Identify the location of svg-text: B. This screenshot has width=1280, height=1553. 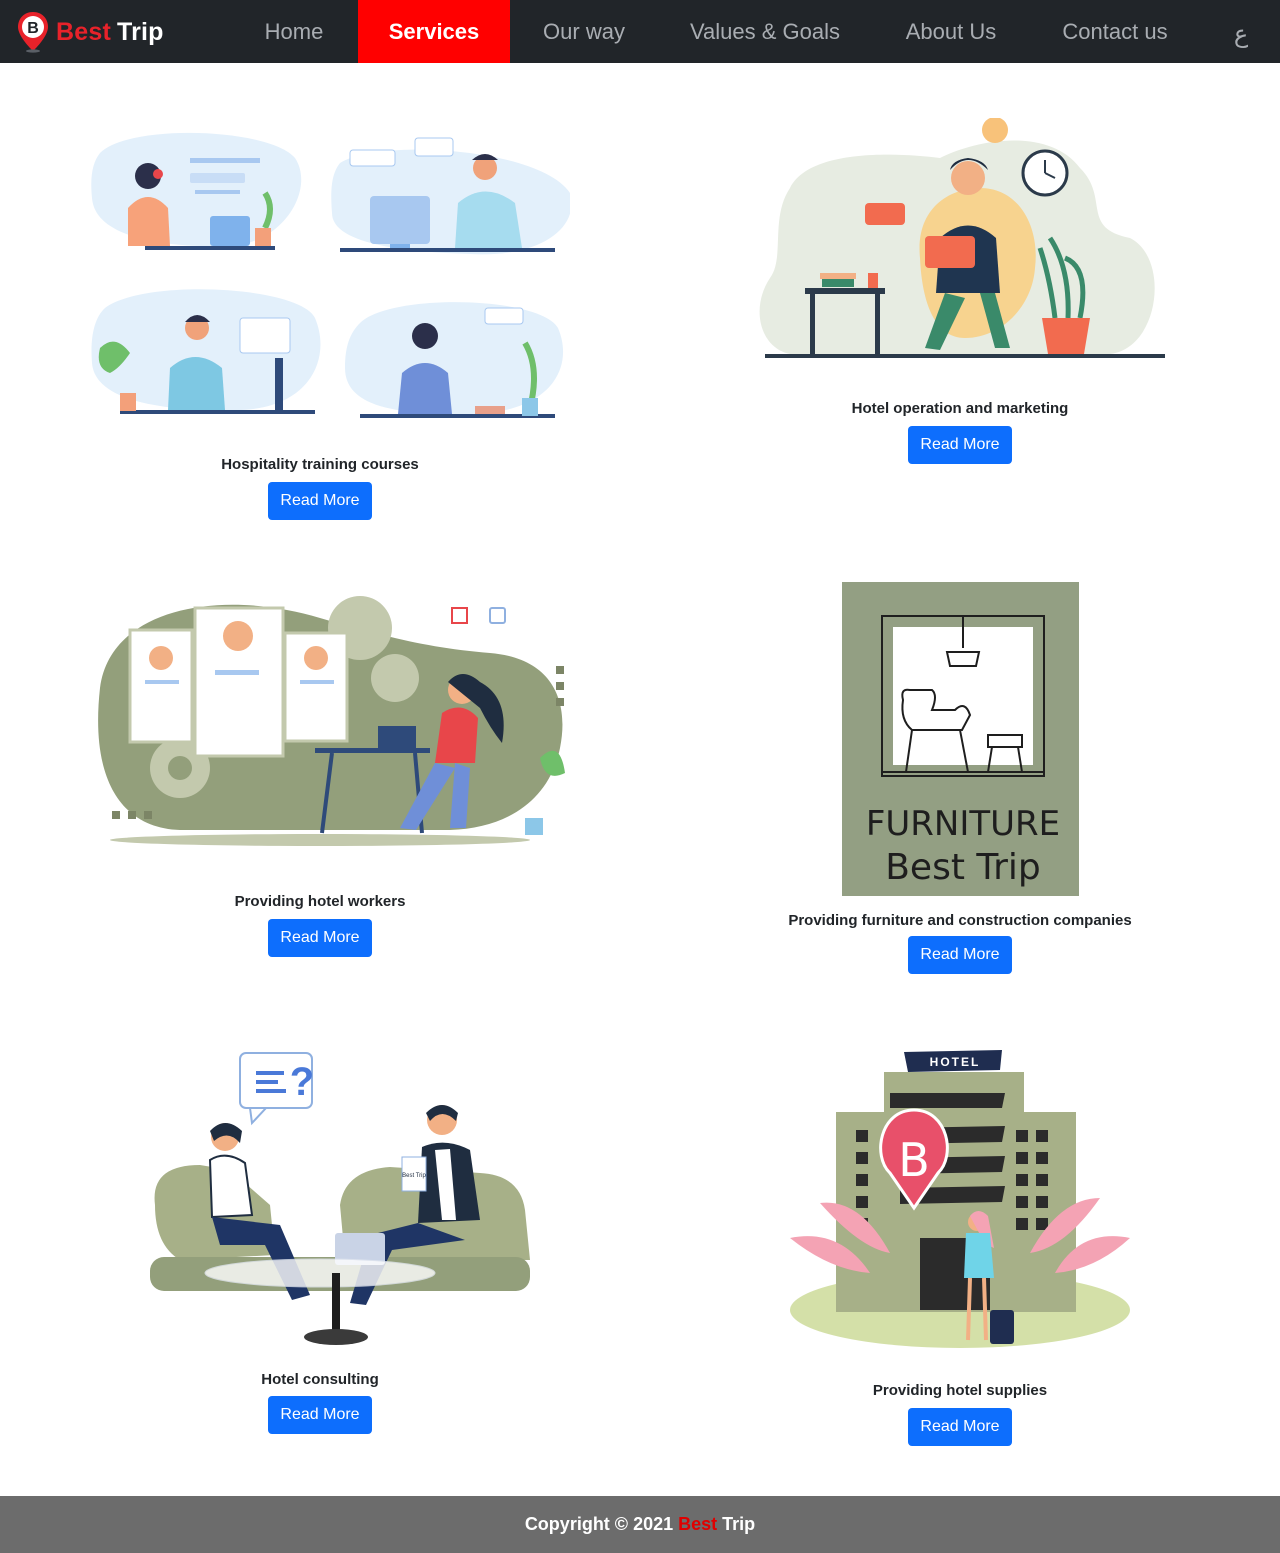
(33, 28).